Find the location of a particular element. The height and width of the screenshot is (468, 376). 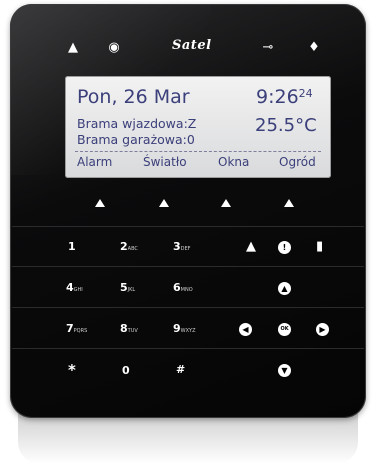

key-4-letters: GHI is located at coordinates (78, 290).